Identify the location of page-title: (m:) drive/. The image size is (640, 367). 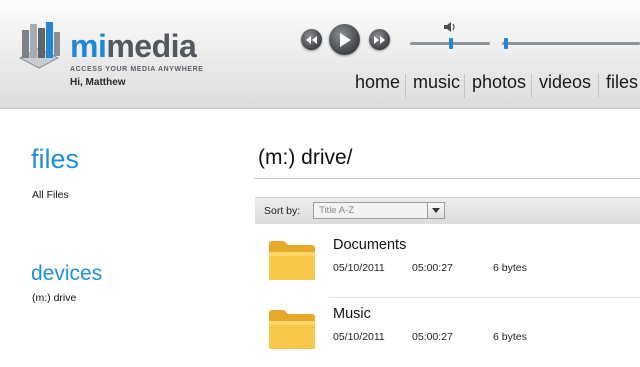
(305, 157).